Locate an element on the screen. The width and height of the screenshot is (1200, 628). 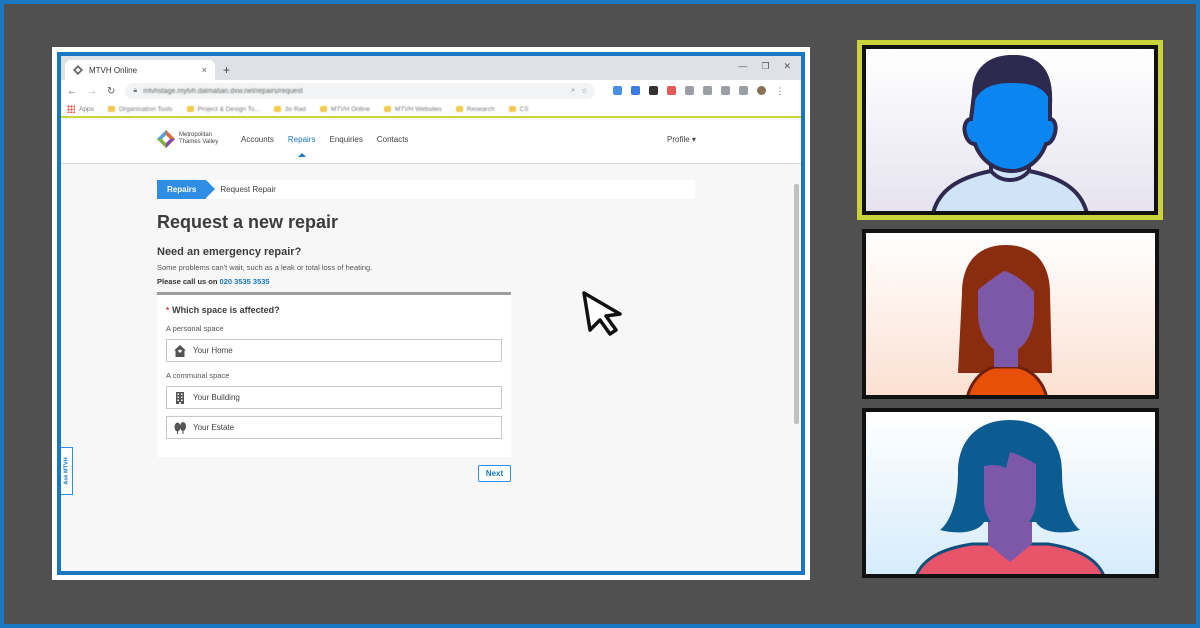
logo-text: Metropolitan Thames Valley is located at coordinates (198, 139).